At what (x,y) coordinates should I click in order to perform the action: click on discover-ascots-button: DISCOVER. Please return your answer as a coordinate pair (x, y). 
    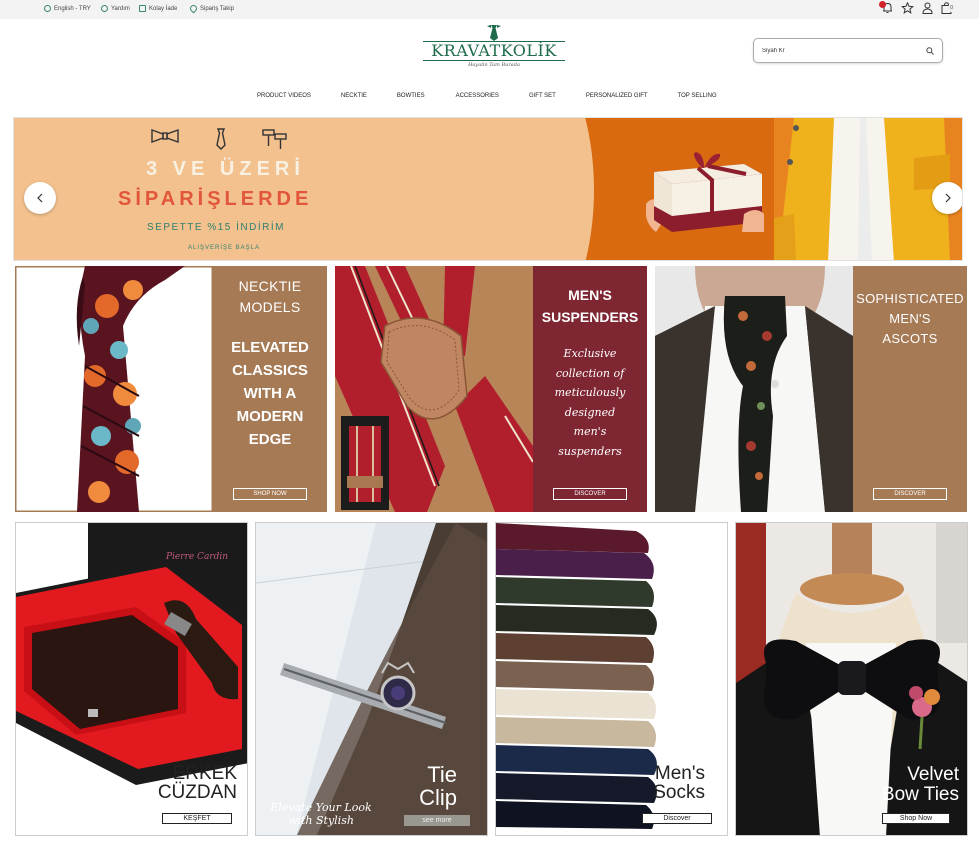
    Looking at the image, I should click on (910, 494).